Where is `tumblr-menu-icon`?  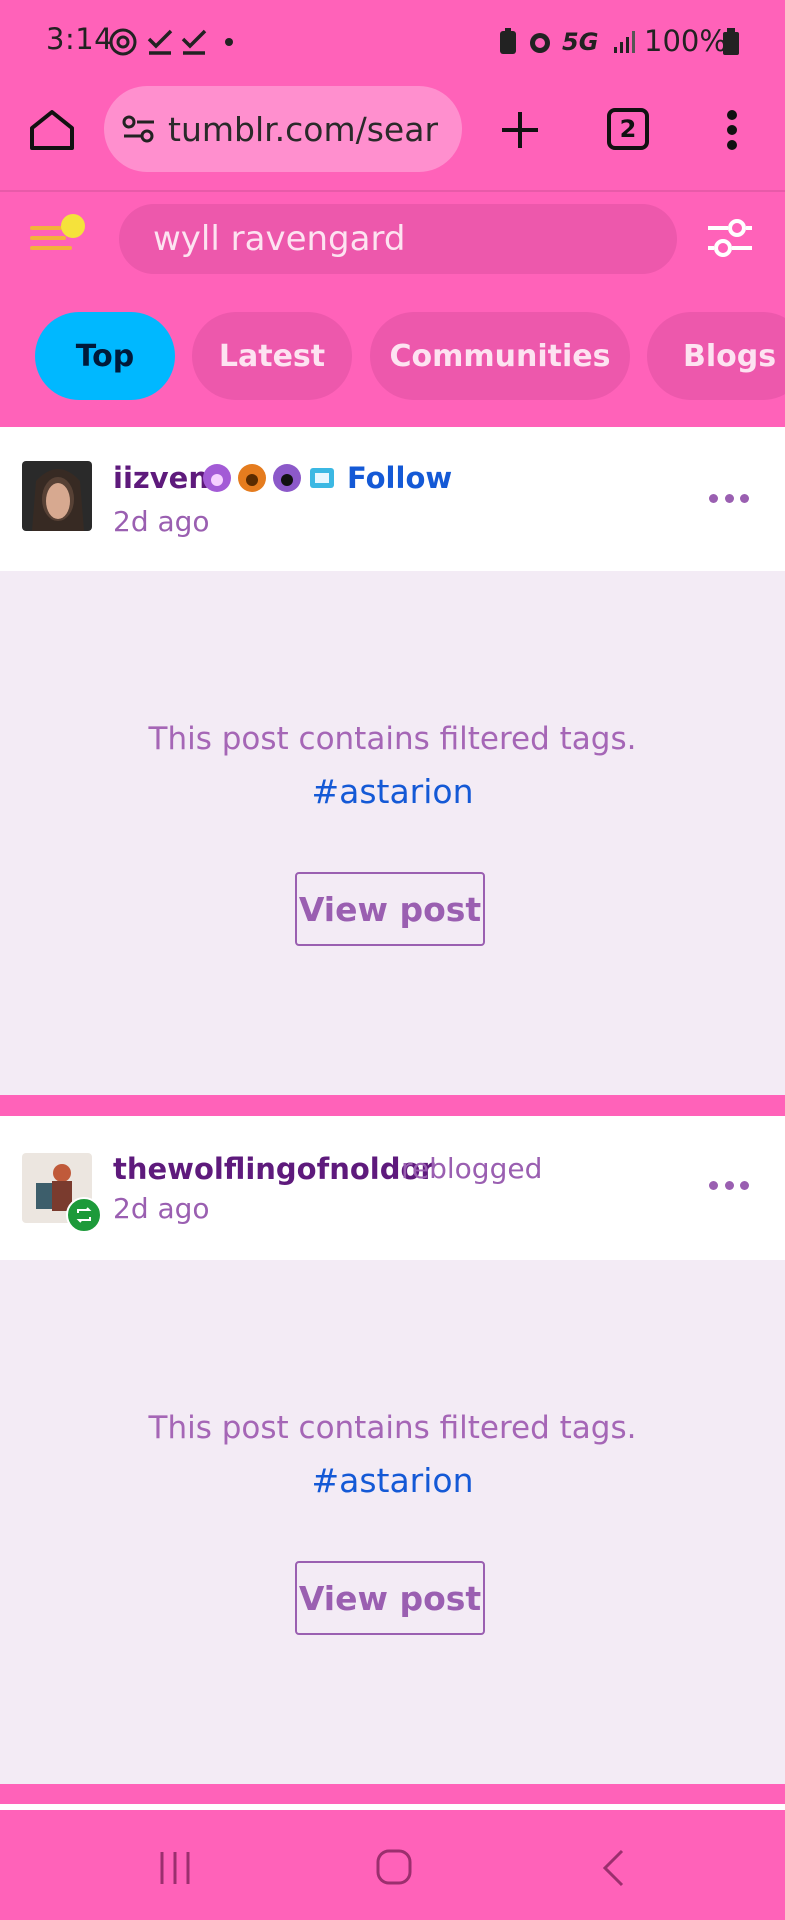
tumblr-menu-icon is located at coordinates (60, 238).